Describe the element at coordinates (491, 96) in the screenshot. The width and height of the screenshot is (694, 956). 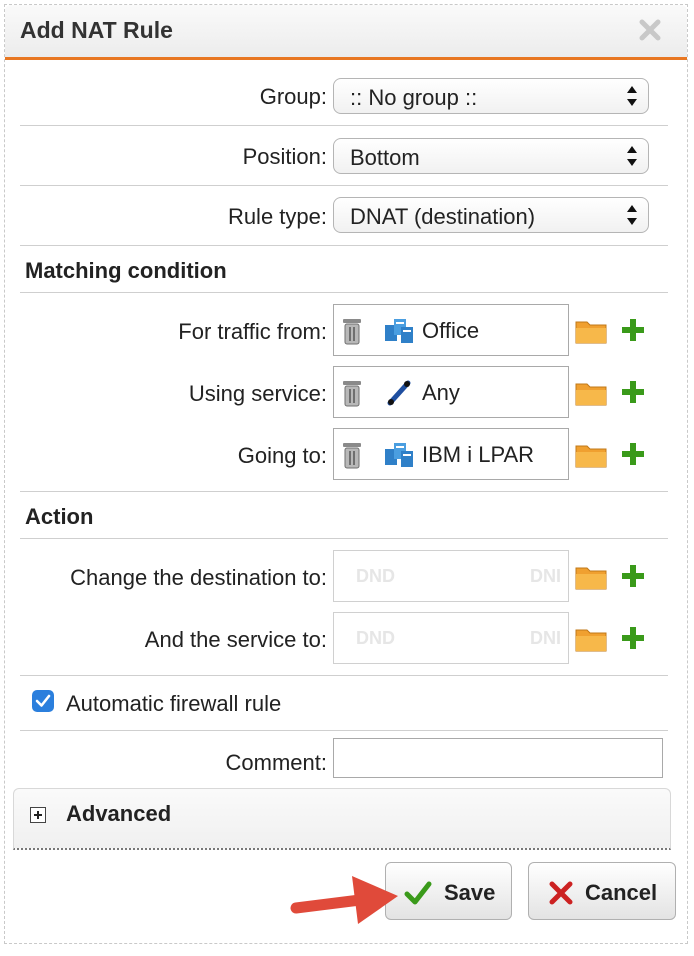
I see `group-select: :: No group ::` at that location.